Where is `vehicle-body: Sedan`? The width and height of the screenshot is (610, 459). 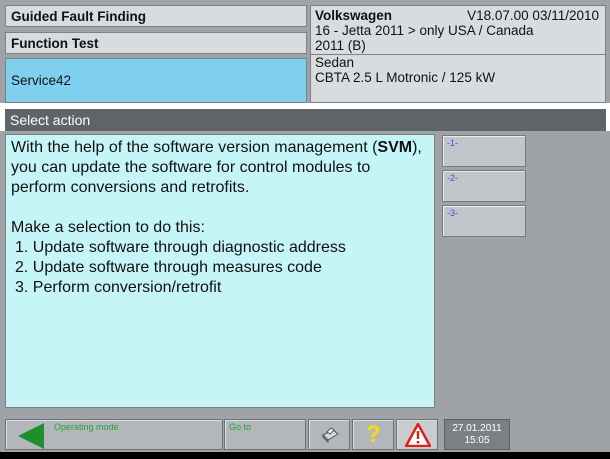
vehicle-body: Sedan is located at coordinates (458, 62).